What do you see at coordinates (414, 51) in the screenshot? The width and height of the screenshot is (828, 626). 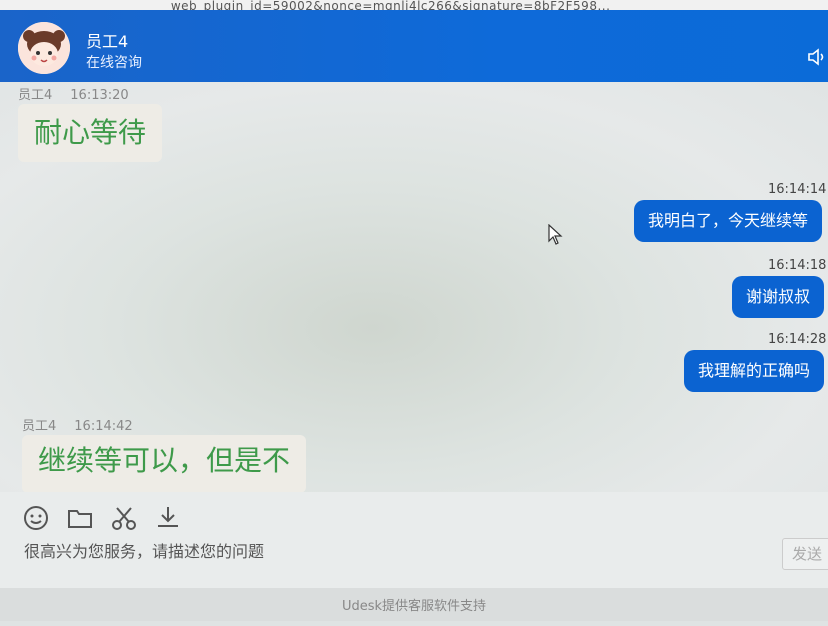 I see `chat-header: 员工4 在线咨询` at bounding box center [414, 51].